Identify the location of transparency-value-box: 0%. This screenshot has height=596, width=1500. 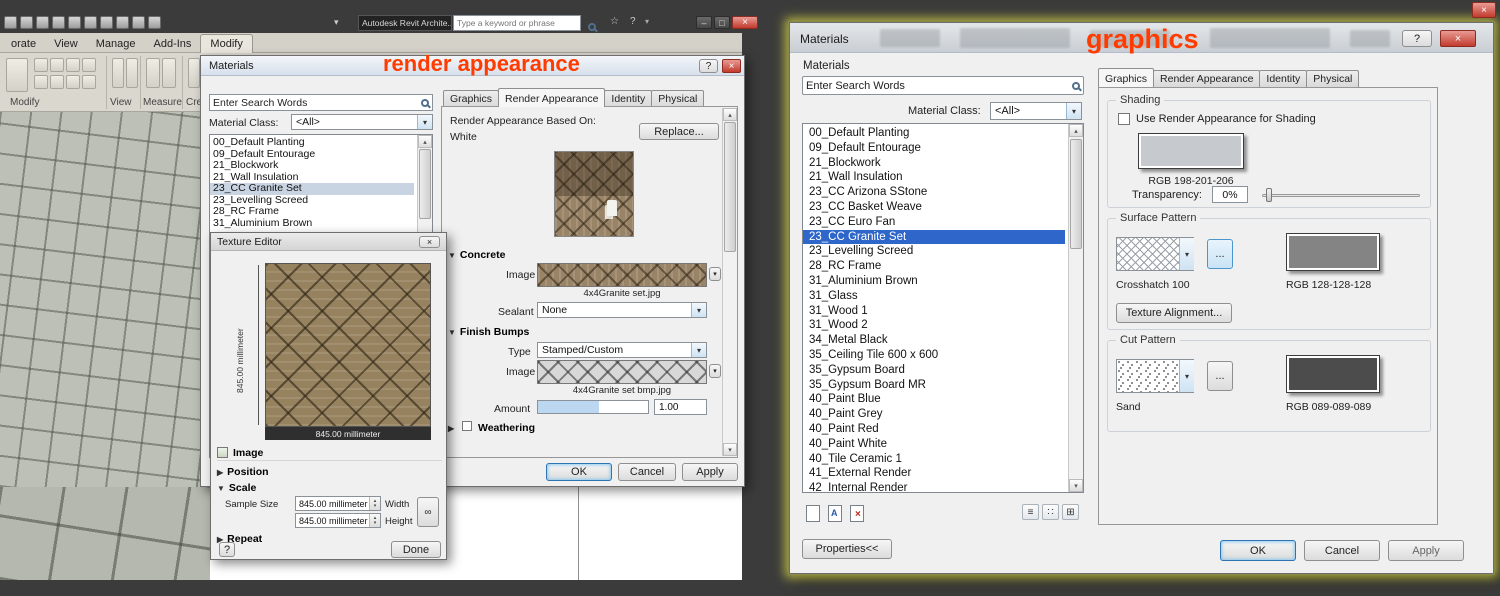
(1230, 194).